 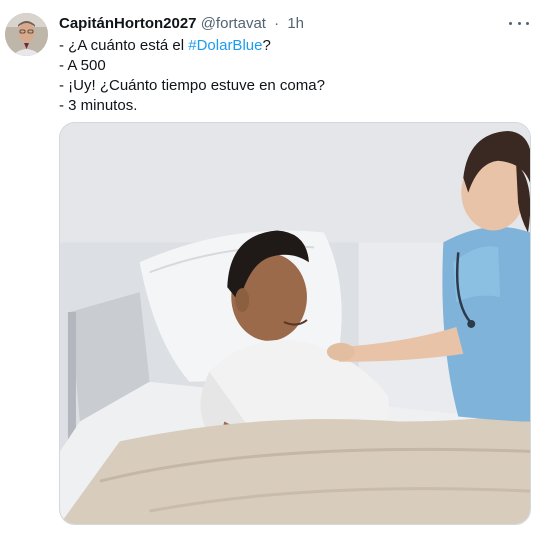 I want to click on more-horizontal-icon, so click(x=519, y=23).